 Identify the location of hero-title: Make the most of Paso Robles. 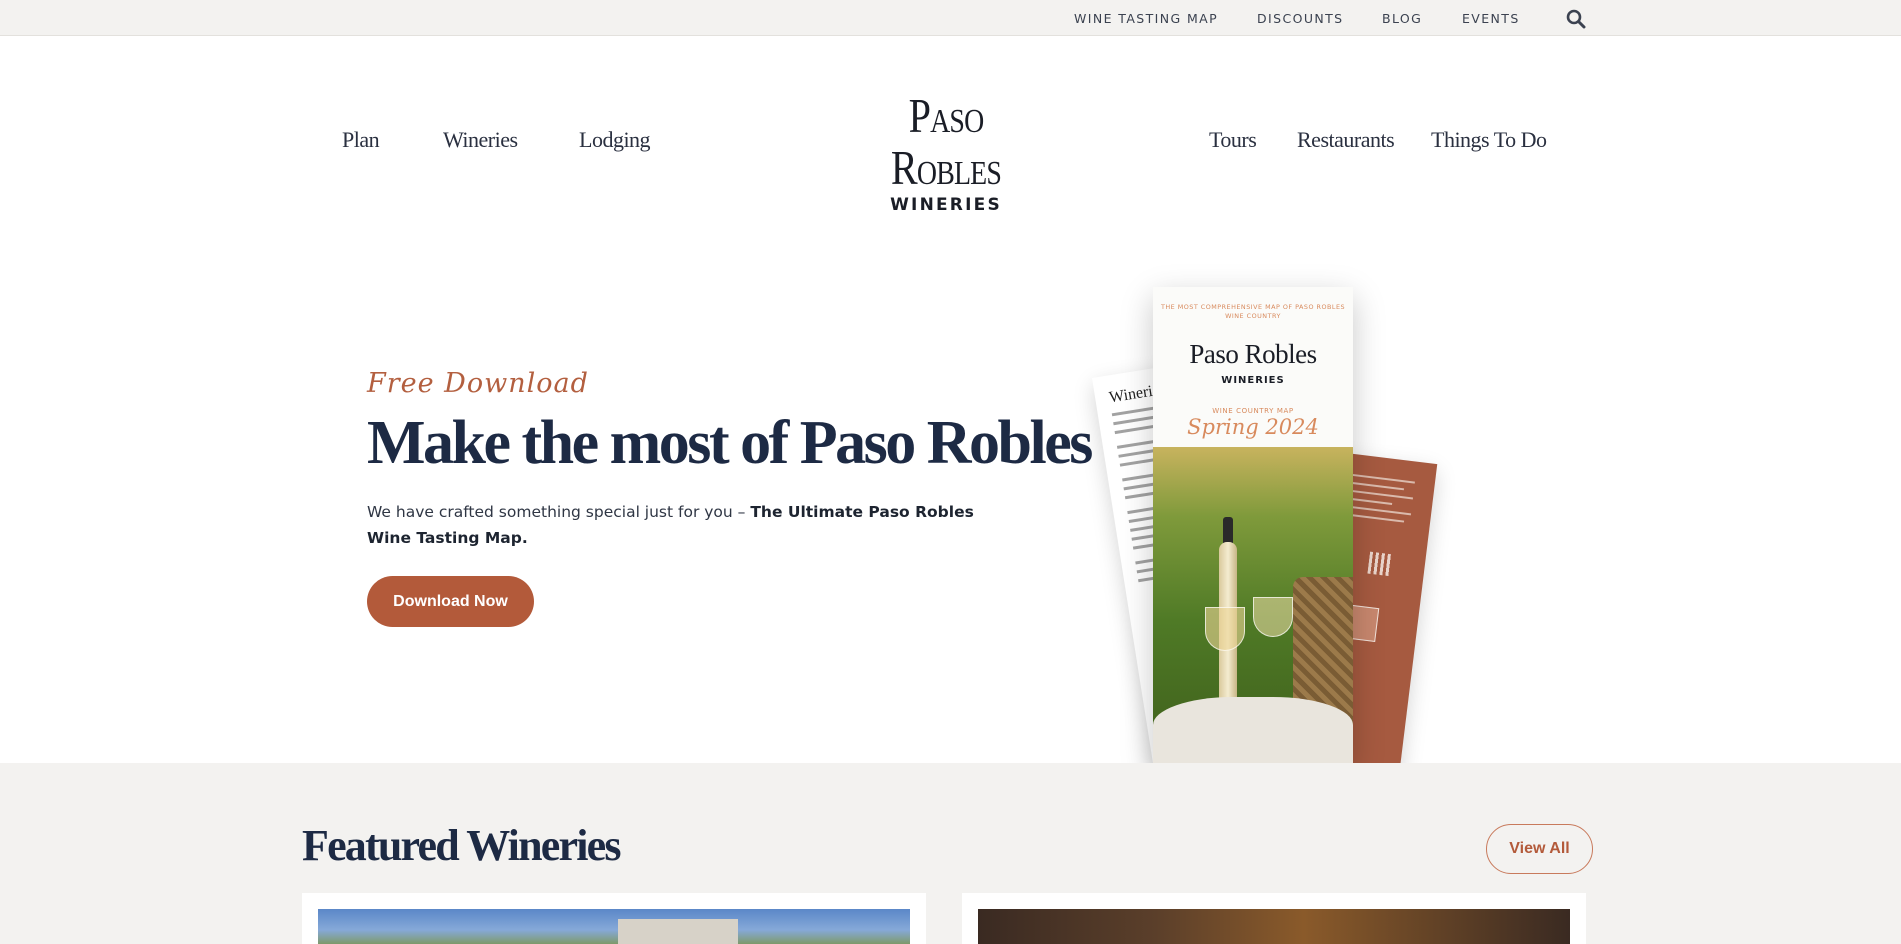
(730, 443).